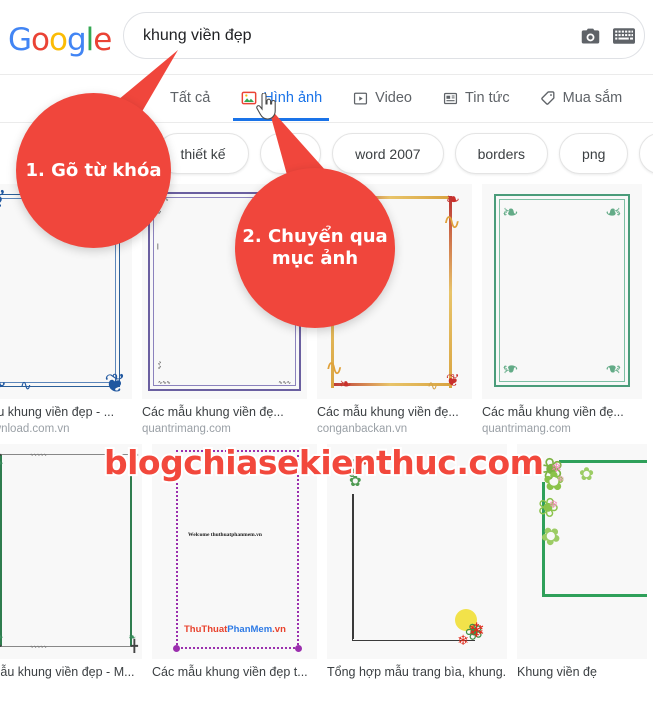 The image size is (653, 701). Describe the element at coordinates (487, 98) in the screenshot. I see `tab-label: Tin tức` at that location.